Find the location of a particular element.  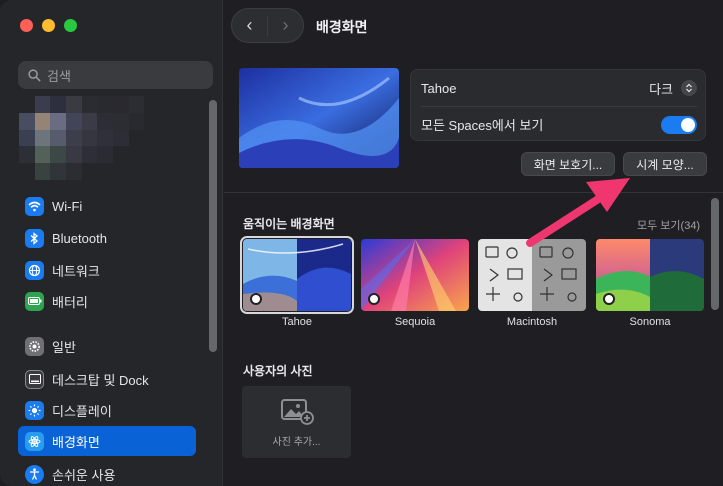

photo-add-icon is located at coordinates (297, 411).